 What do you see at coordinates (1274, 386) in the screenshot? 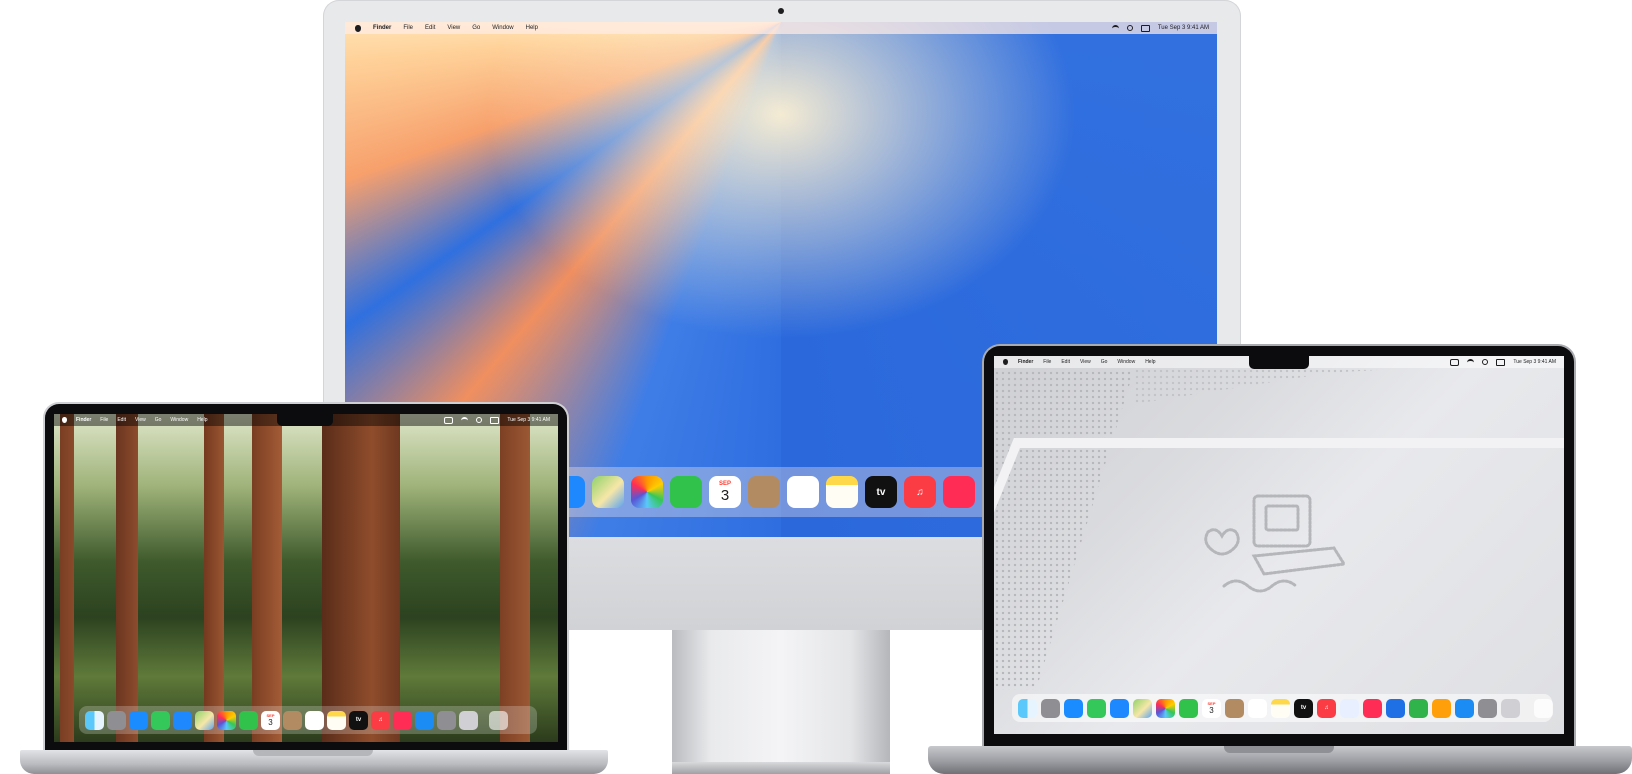
I see `wallpaper-dot-pattern-top` at bounding box center [1274, 386].